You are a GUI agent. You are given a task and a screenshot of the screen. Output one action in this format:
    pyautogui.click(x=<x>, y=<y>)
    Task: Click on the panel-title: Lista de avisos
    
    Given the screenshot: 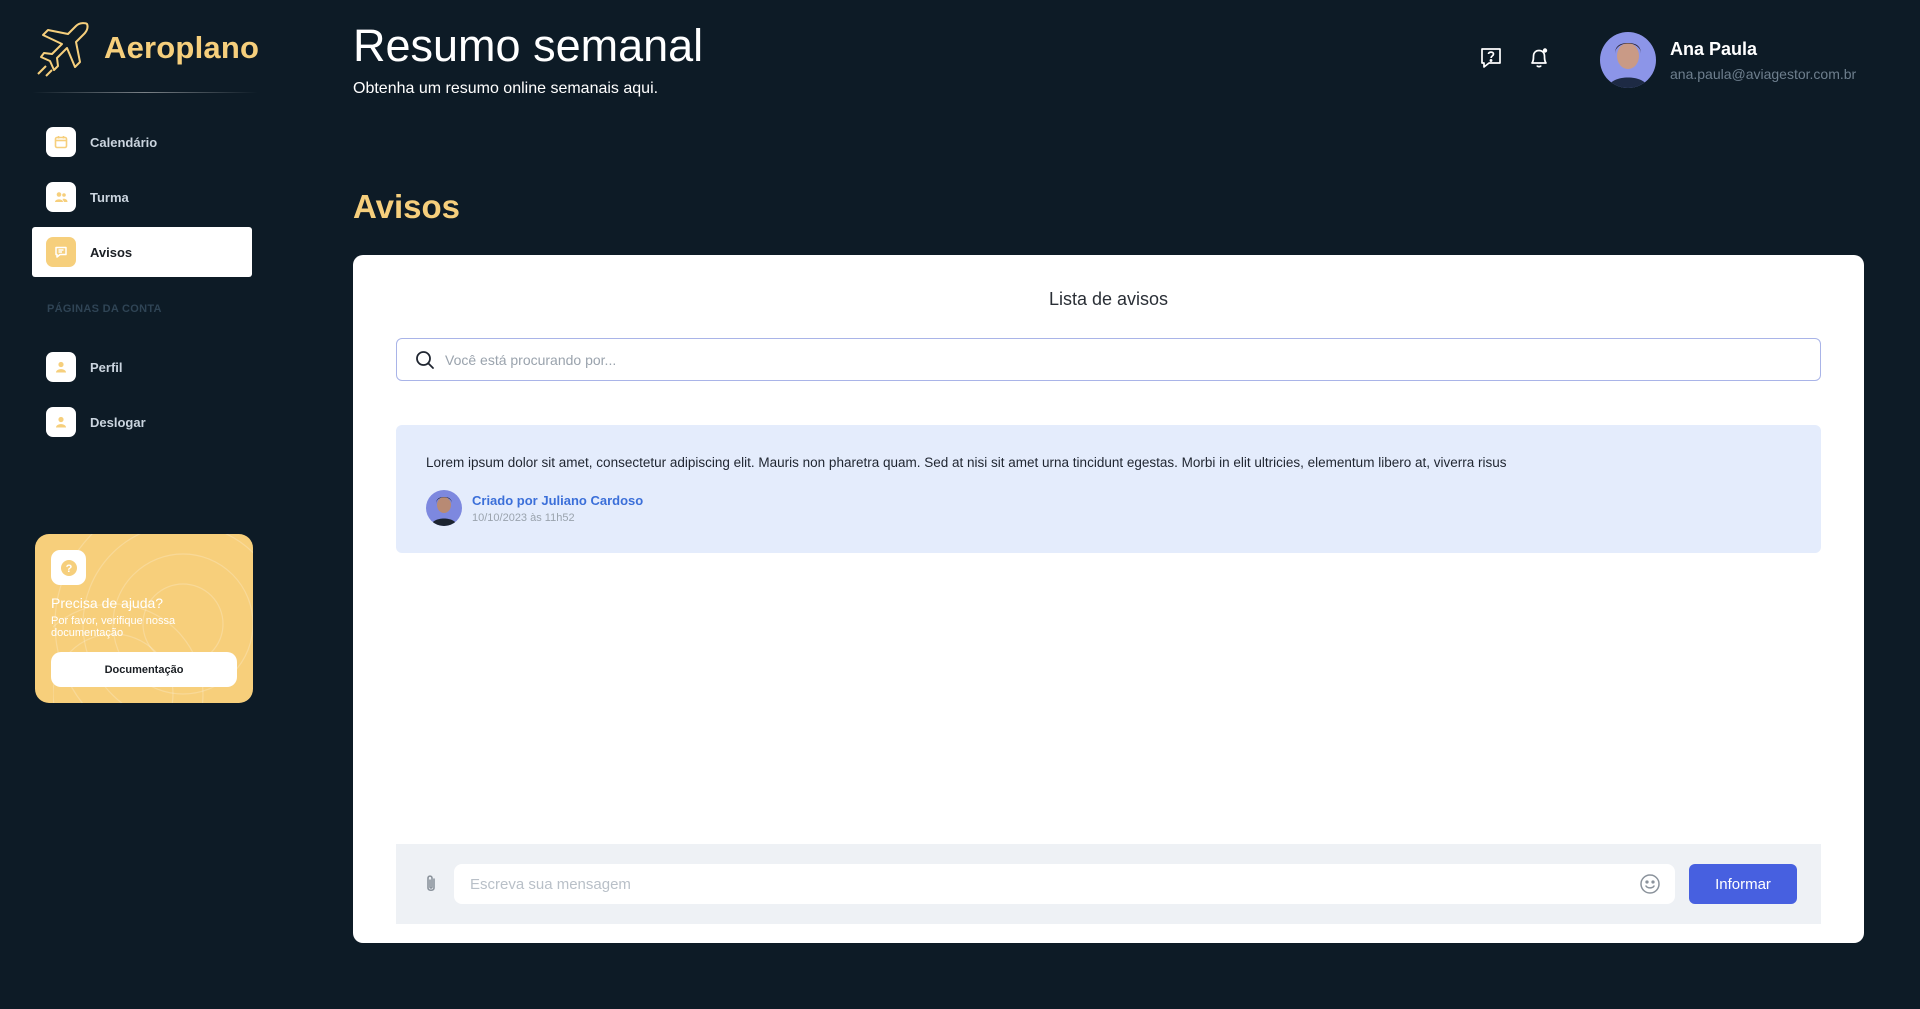 What is the action you would take?
    pyautogui.click(x=1108, y=299)
    